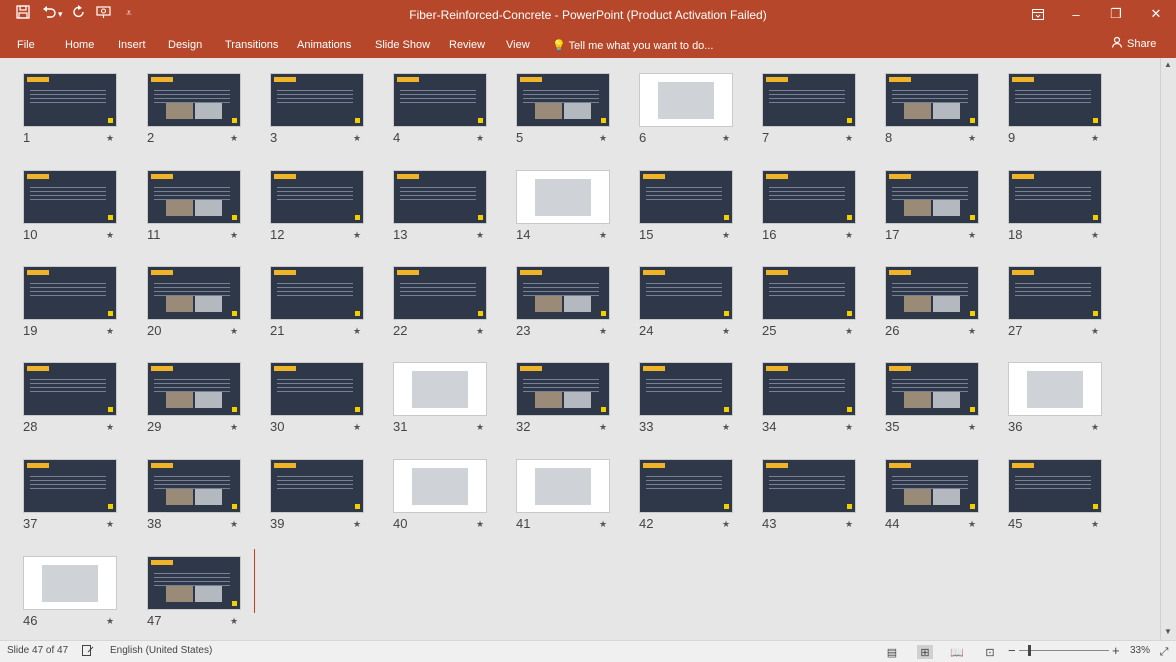 This screenshot has width=1176, height=662. I want to click on restore-button: ❐, so click(1116, 14).